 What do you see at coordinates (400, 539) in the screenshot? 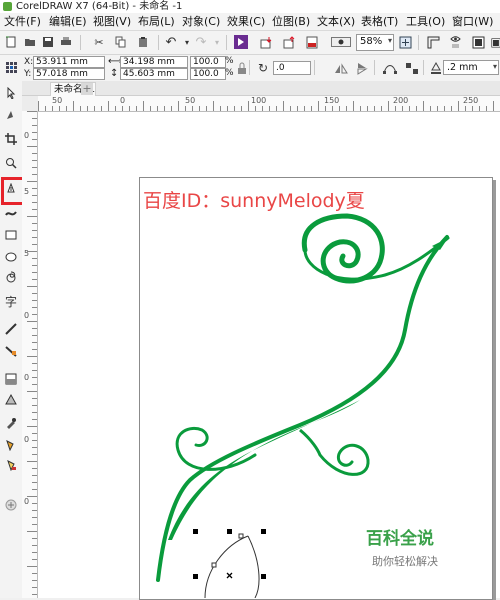
I see `watermark-brand: 百科全说` at bounding box center [400, 539].